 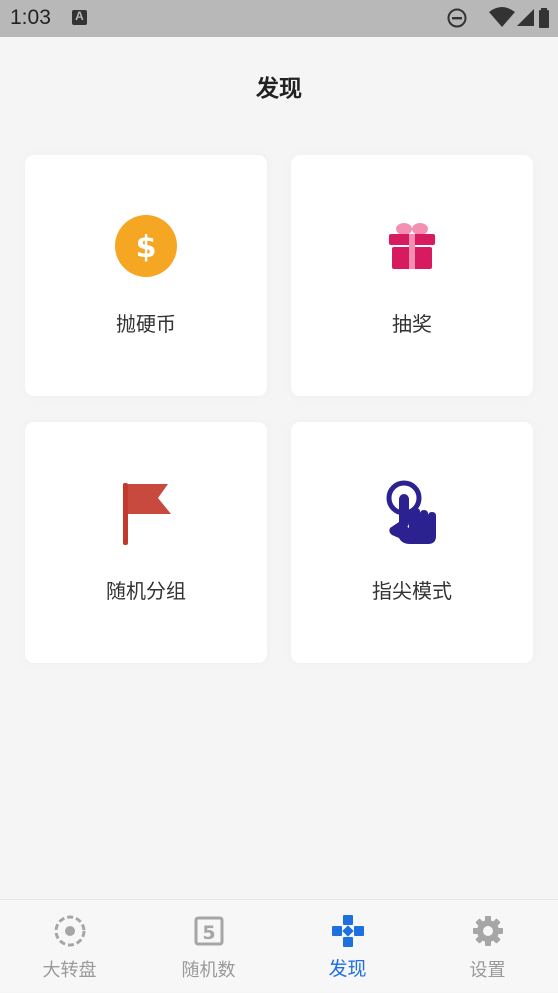 I want to click on nav-item-discover: 发现, so click(x=347, y=946).